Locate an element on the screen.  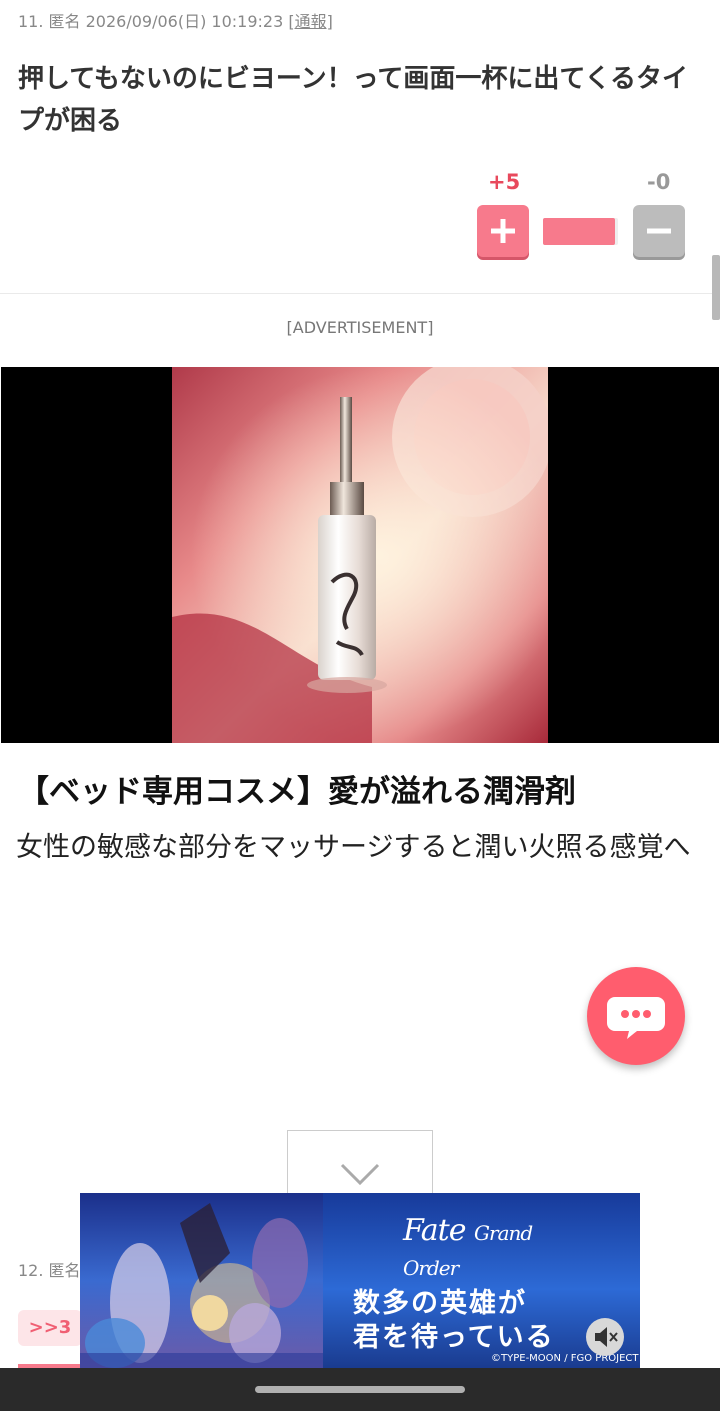
mute-button is located at coordinates (605, 1337).